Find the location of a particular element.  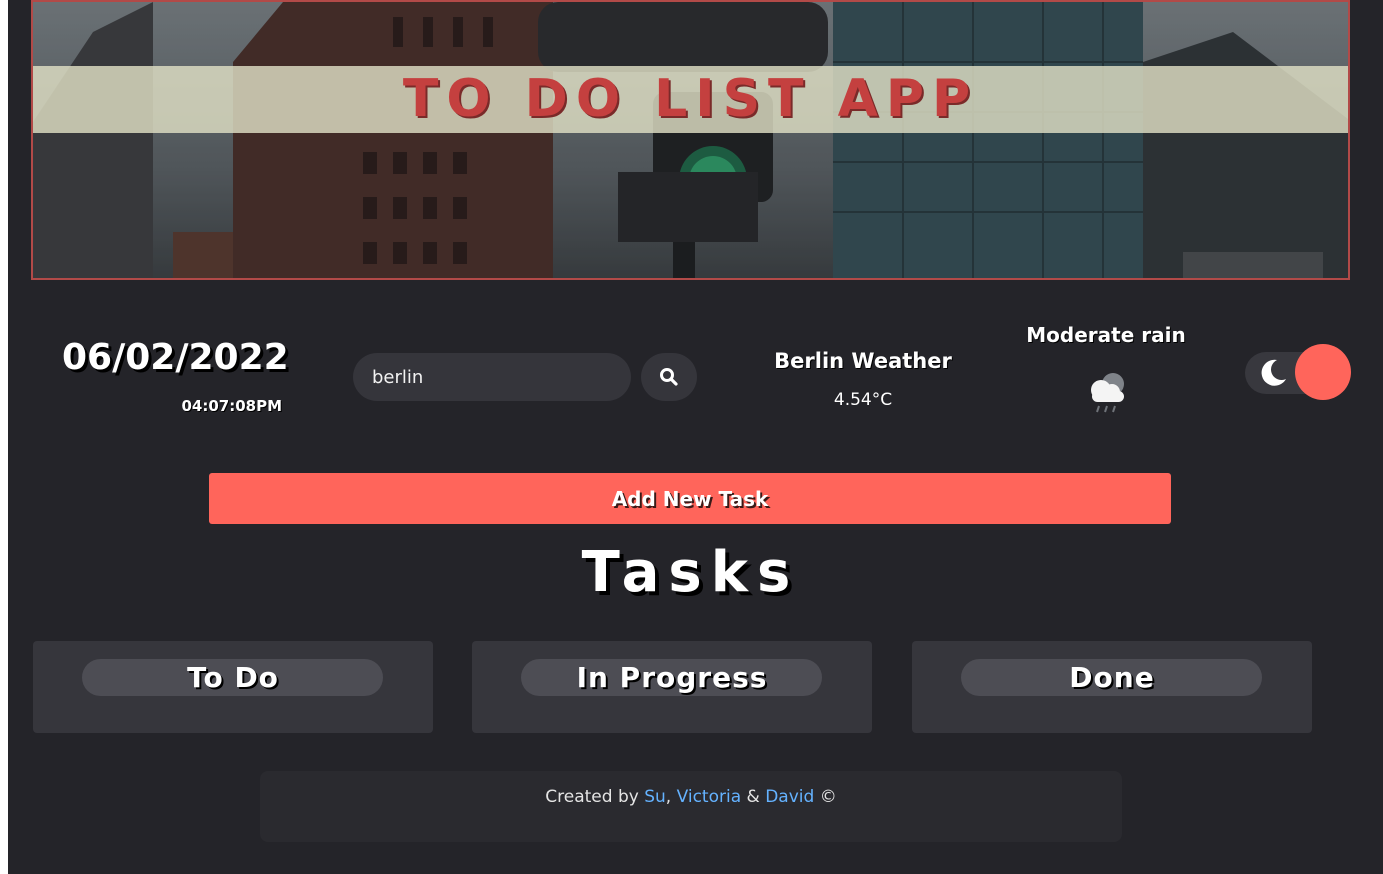

in-progress-column: In Progress is located at coordinates (672, 687).